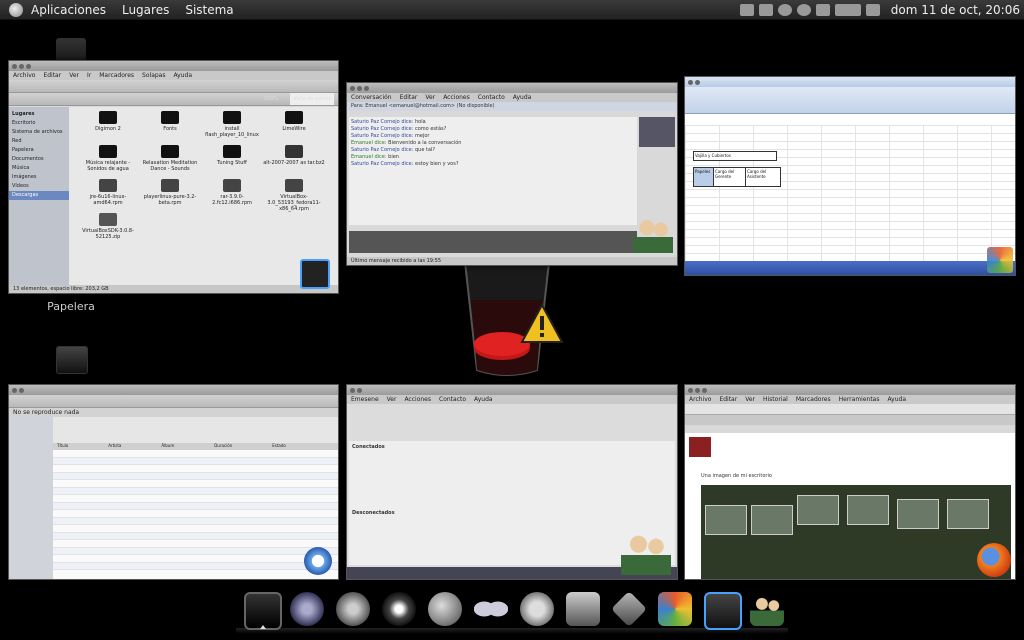 This screenshot has width=1024, height=640. I want to click on browser-tabs, so click(850, 420).